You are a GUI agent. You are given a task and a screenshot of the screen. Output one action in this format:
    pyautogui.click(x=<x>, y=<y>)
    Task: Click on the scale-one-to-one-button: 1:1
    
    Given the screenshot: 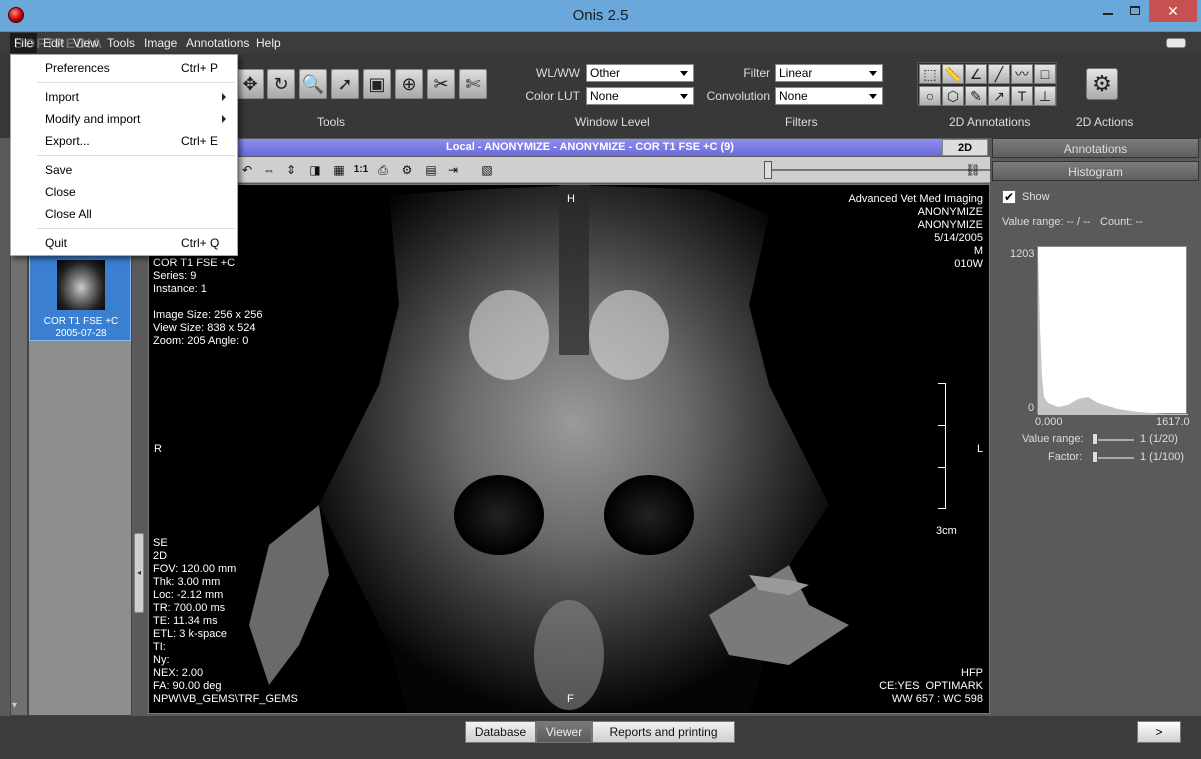 What is the action you would take?
    pyautogui.click(x=361, y=170)
    